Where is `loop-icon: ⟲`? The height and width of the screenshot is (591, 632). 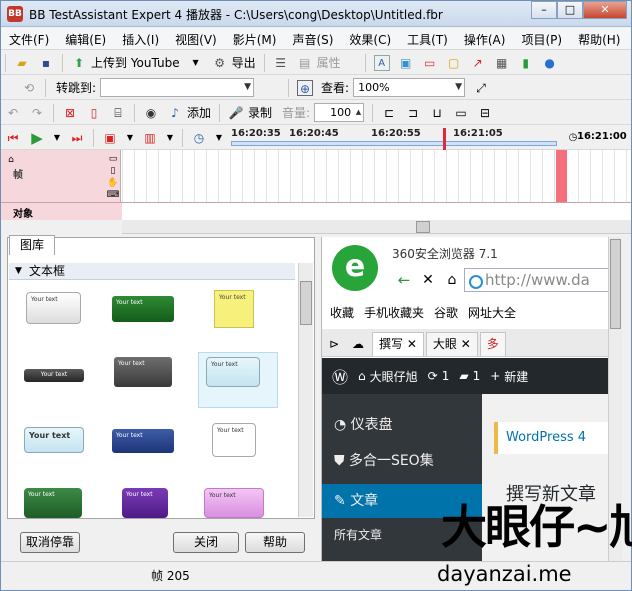 loop-icon: ⟲ is located at coordinates (29, 88).